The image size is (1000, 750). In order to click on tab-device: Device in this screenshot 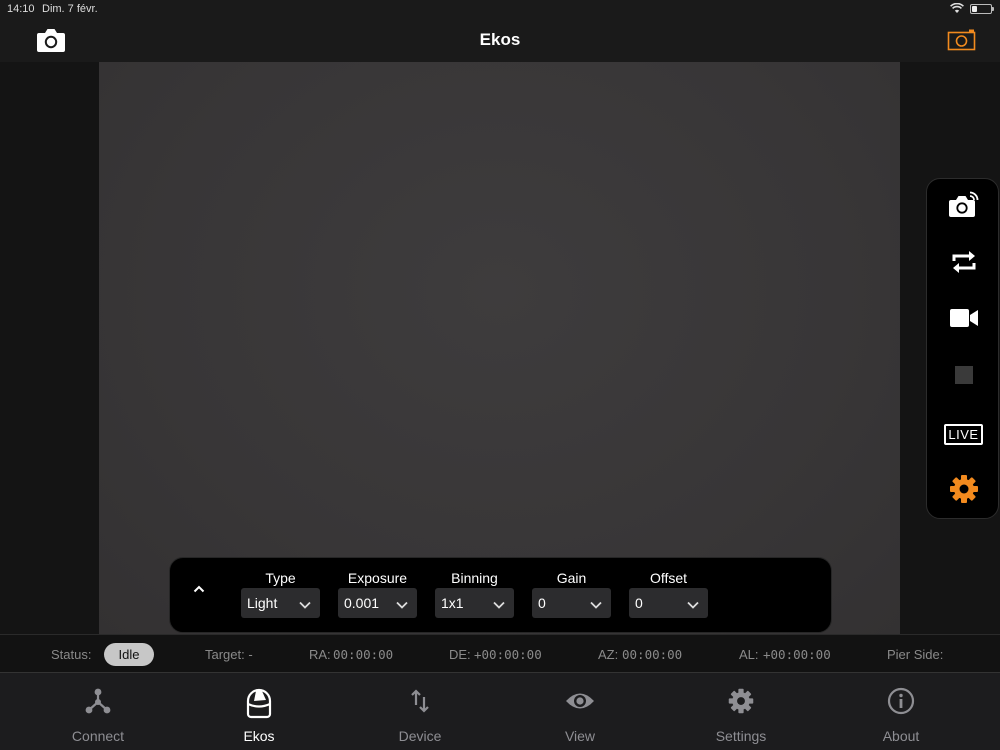, I will do `click(420, 711)`.